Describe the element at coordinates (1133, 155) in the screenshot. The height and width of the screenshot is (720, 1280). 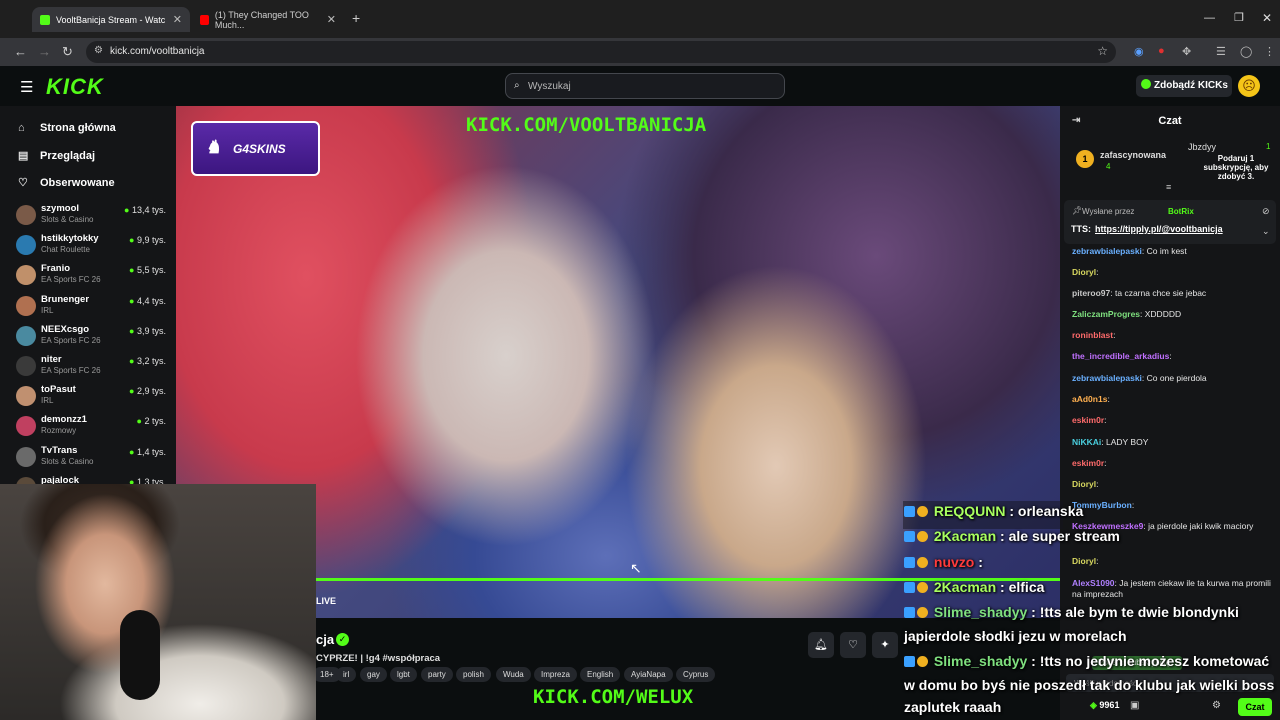
I see `gifter-name: zafascynowana` at that location.